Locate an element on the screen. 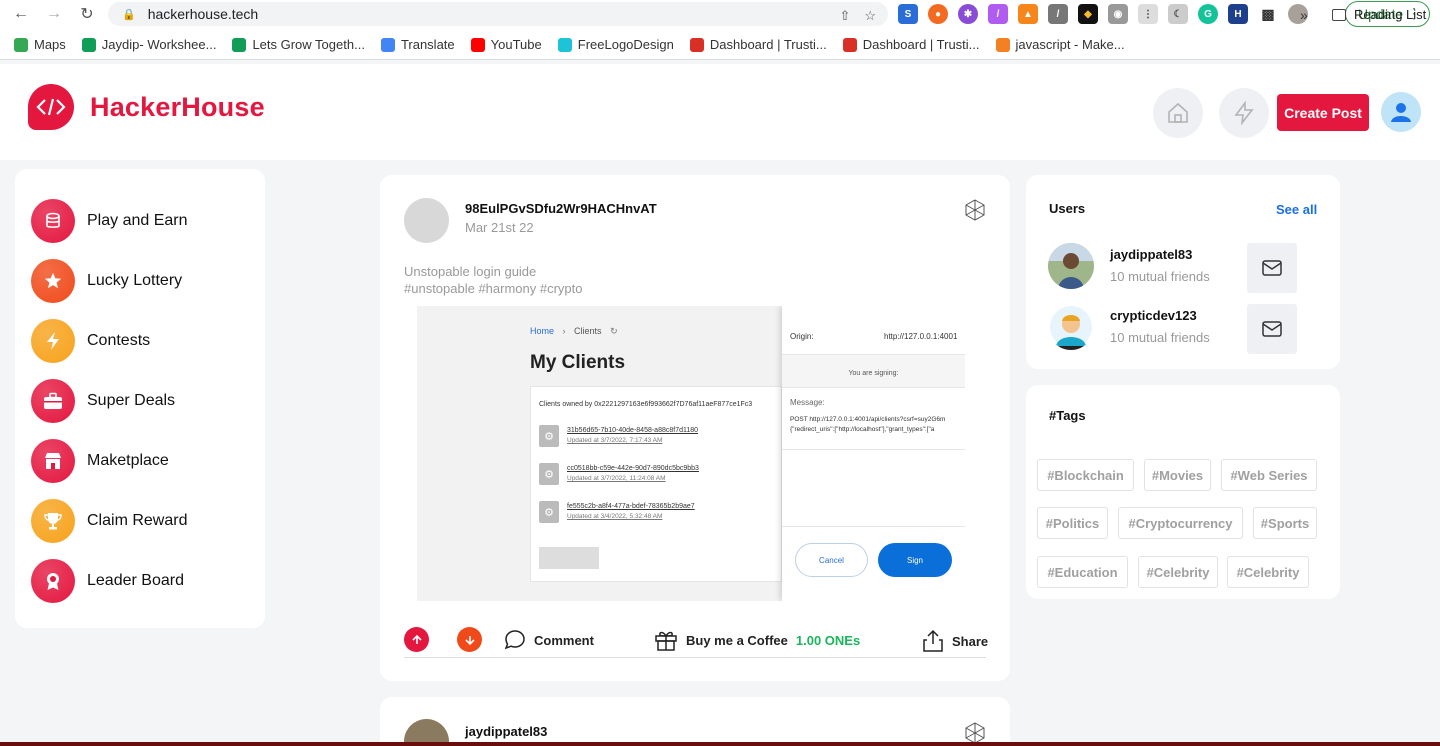 The image size is (1440, 746). upvote-button is located at coordinates (416, 639).